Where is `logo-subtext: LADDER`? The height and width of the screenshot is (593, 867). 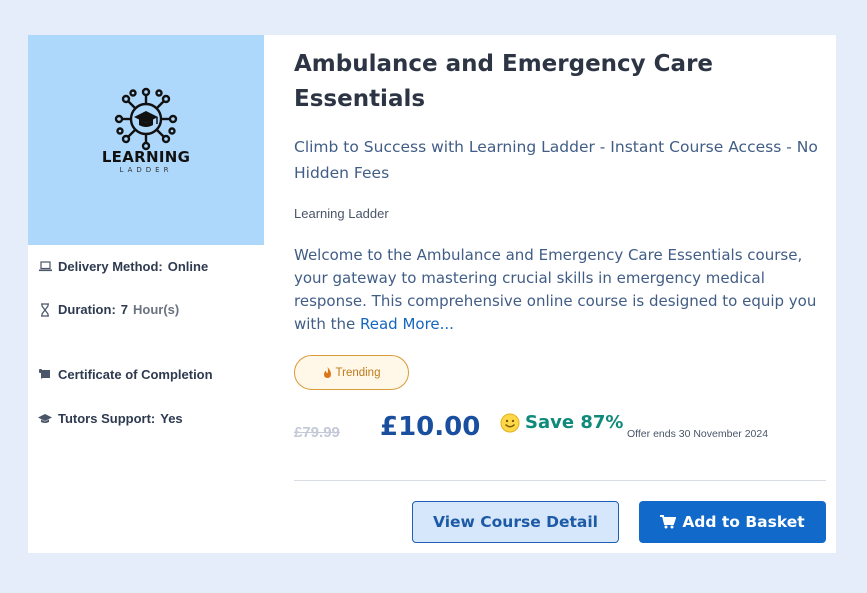
logo-subtext: LADDER is located at coordinates (146, 170).